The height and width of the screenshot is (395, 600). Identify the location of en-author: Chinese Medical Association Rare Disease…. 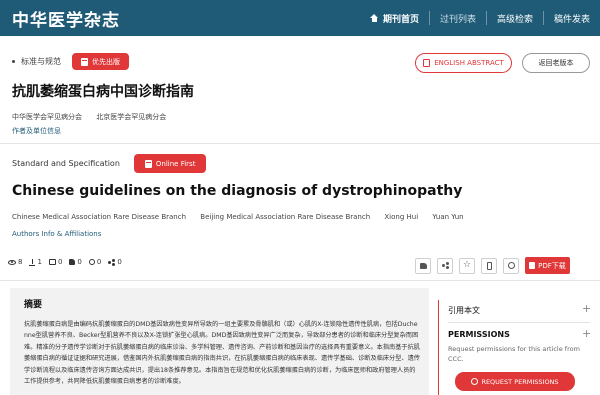
(99, 217).